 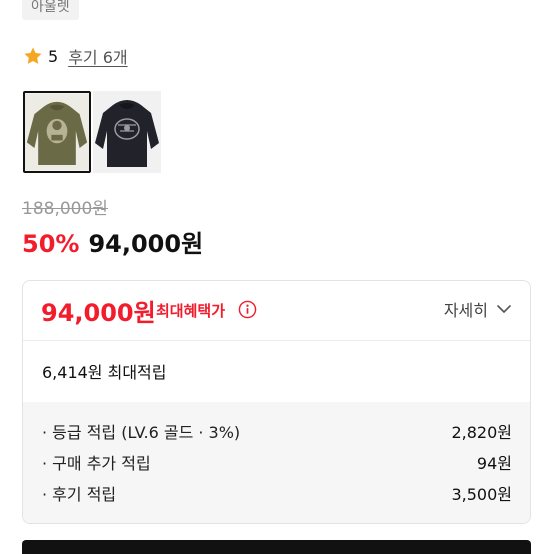 What do you see at coordinates (65, 209) in the screenshot?
I see `original-price: 188,000원` at bounding box center [65, 209].